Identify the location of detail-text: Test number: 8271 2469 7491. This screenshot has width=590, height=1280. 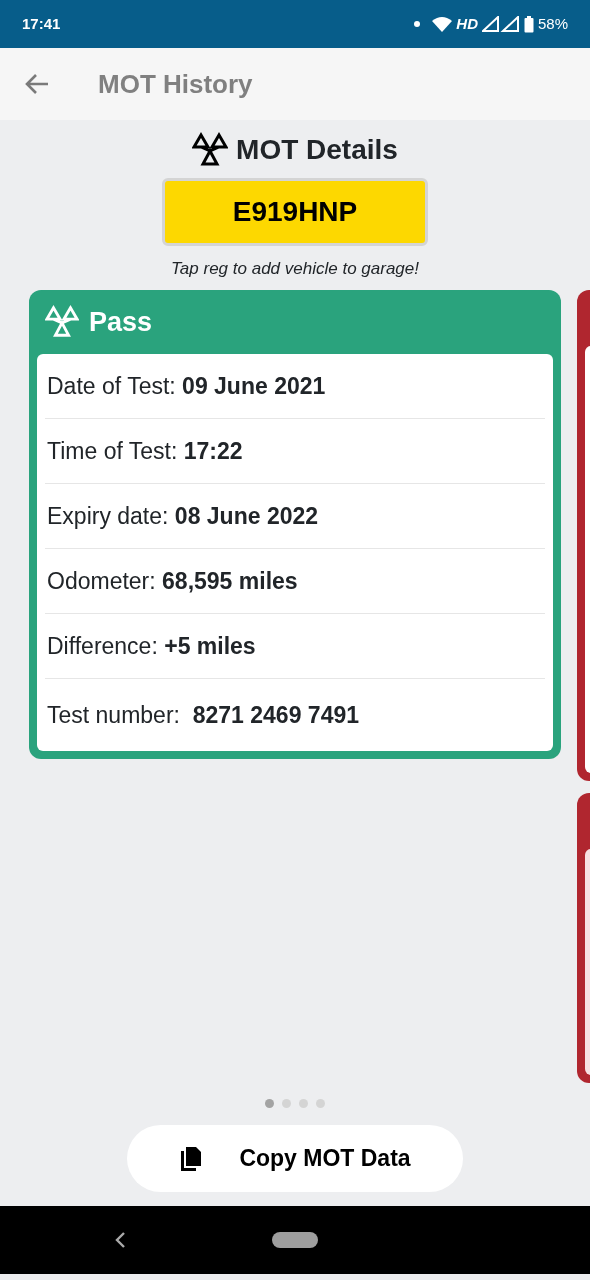
(203, 715).